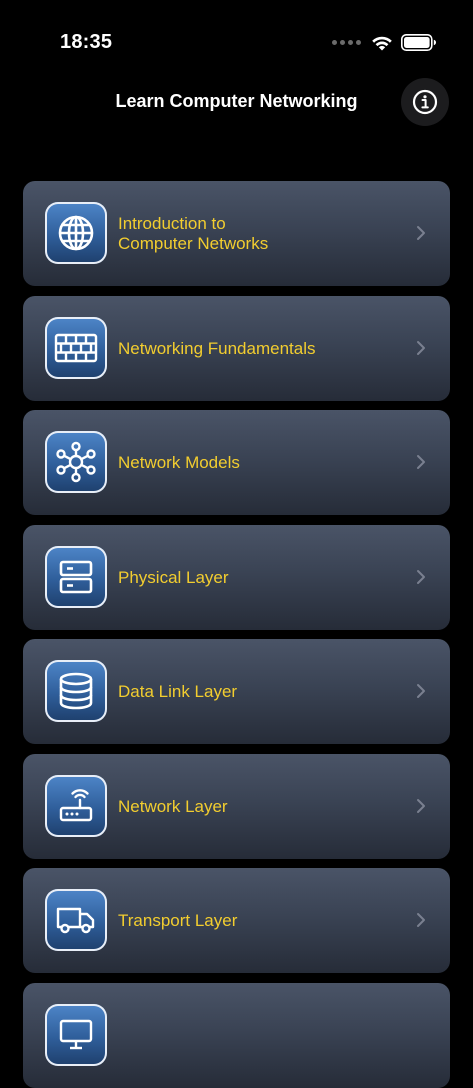 This screenshot has width=473, height=1088. Describe the element at coordinates (346, 42) in the screenshot. I see `cellular-signal-icon` at that location.